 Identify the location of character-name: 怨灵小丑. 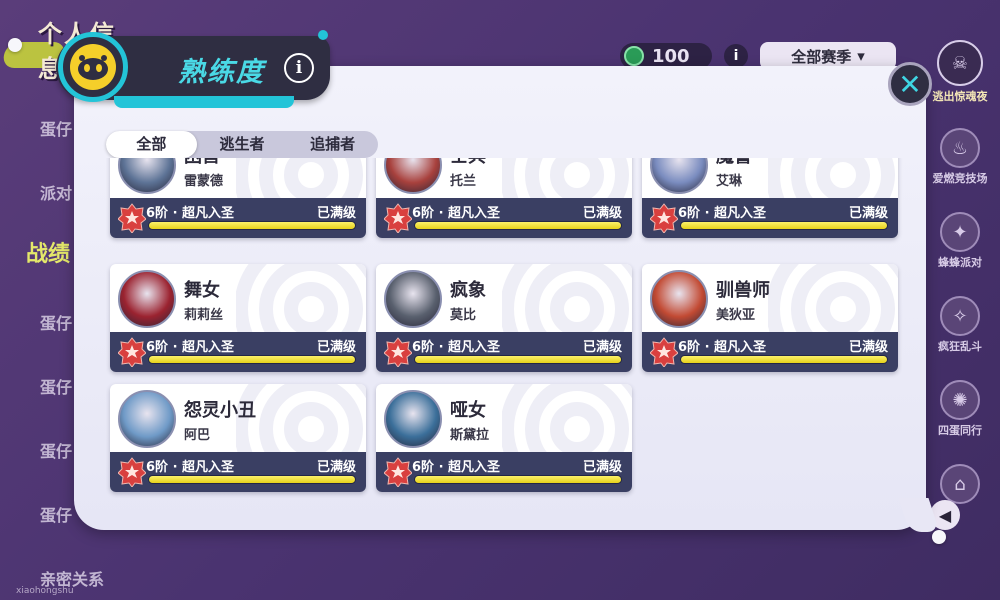
(220, 410).